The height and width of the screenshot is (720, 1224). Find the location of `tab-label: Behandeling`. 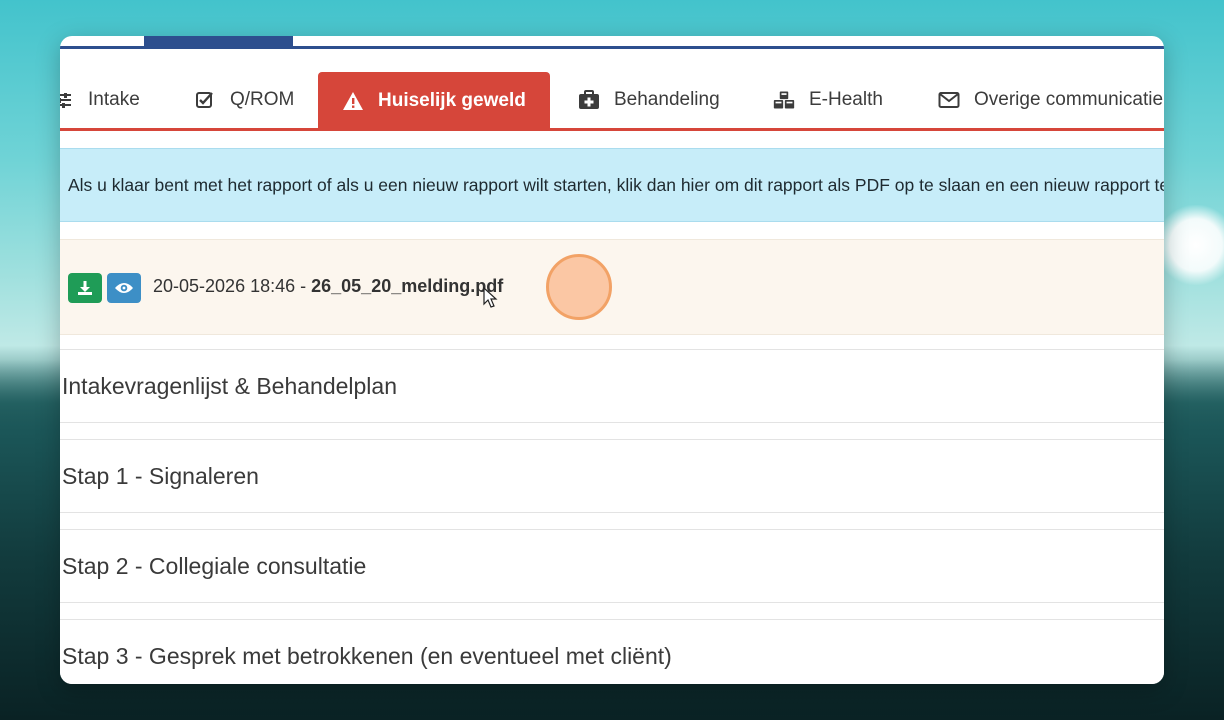

tab-label: Behandeling is located at coordinates (667, 99).